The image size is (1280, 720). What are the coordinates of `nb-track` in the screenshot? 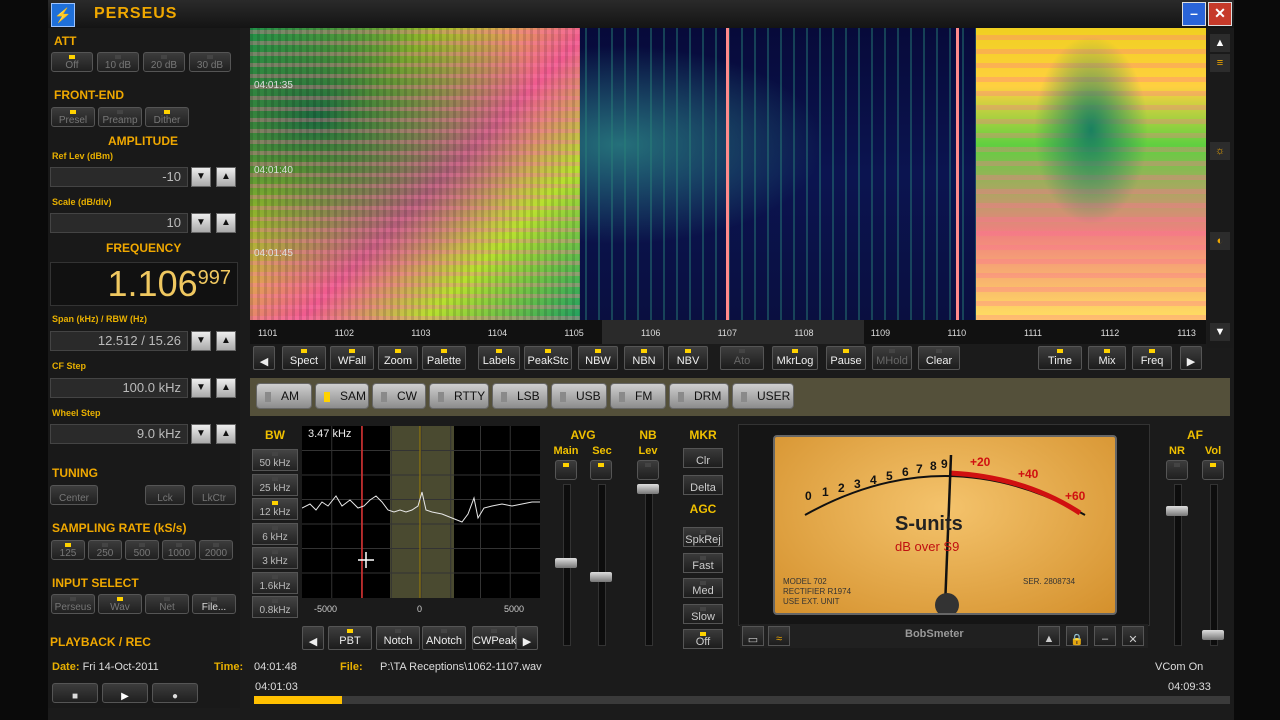 It's located at (649, 565).